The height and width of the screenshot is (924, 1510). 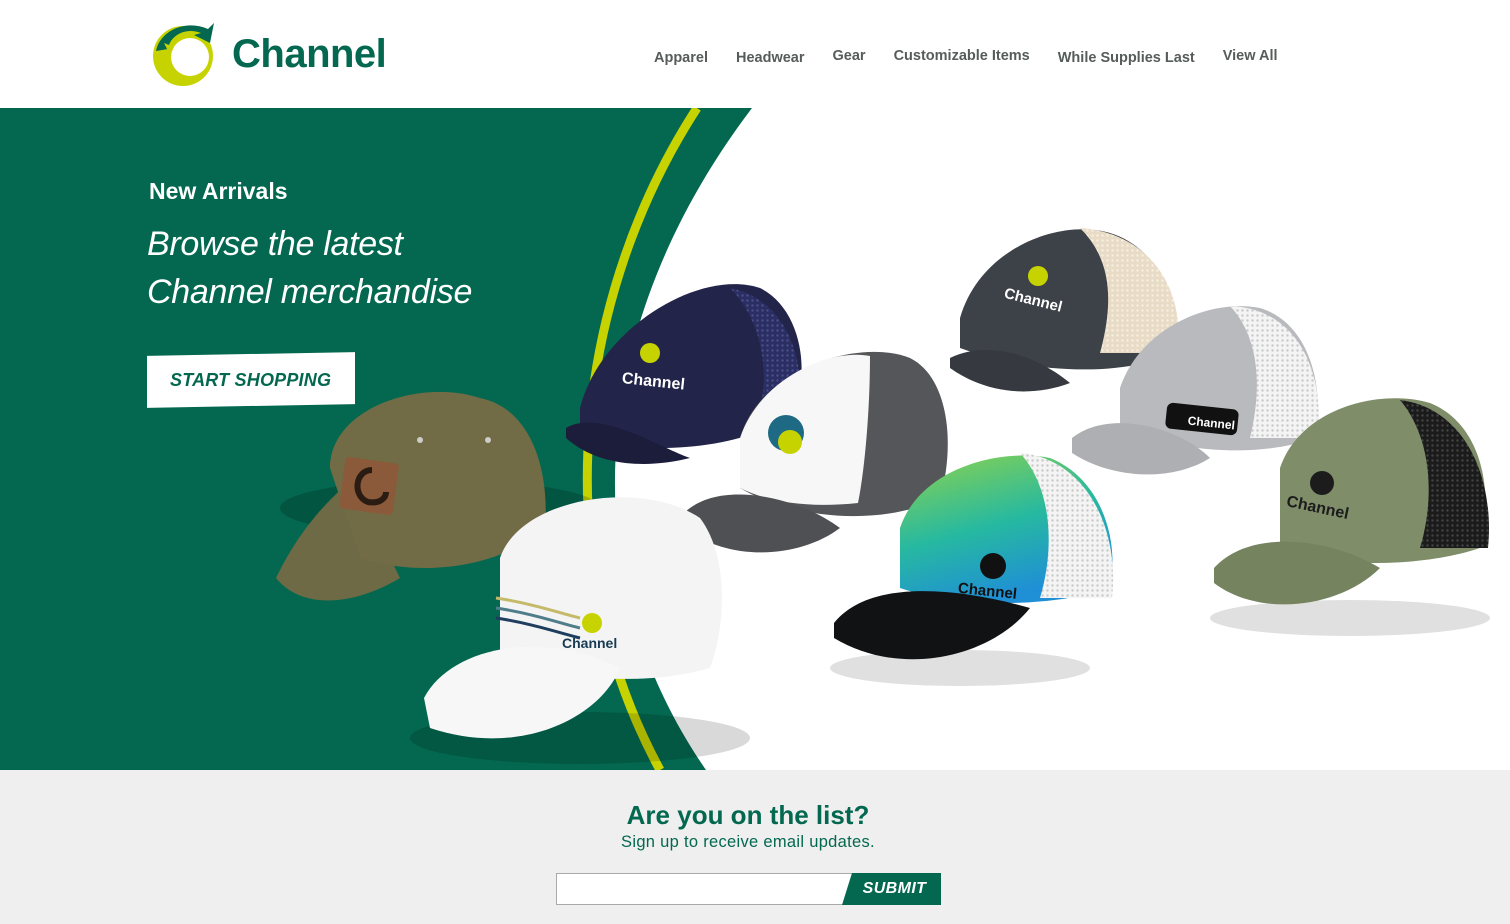 I want to click on brand-logo: Channel, so click(x=280, y=54).